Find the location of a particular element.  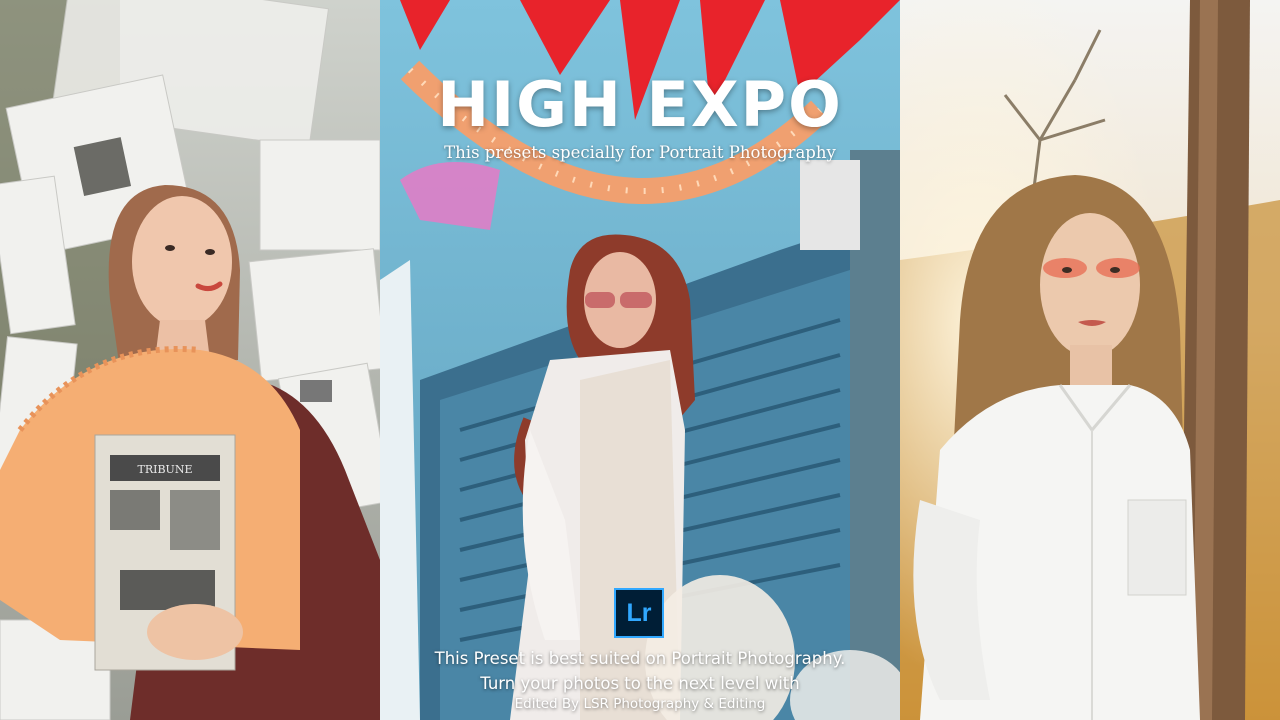

caption-line-2: Turn your photos to the next level with is located at coordinates (640, 683).